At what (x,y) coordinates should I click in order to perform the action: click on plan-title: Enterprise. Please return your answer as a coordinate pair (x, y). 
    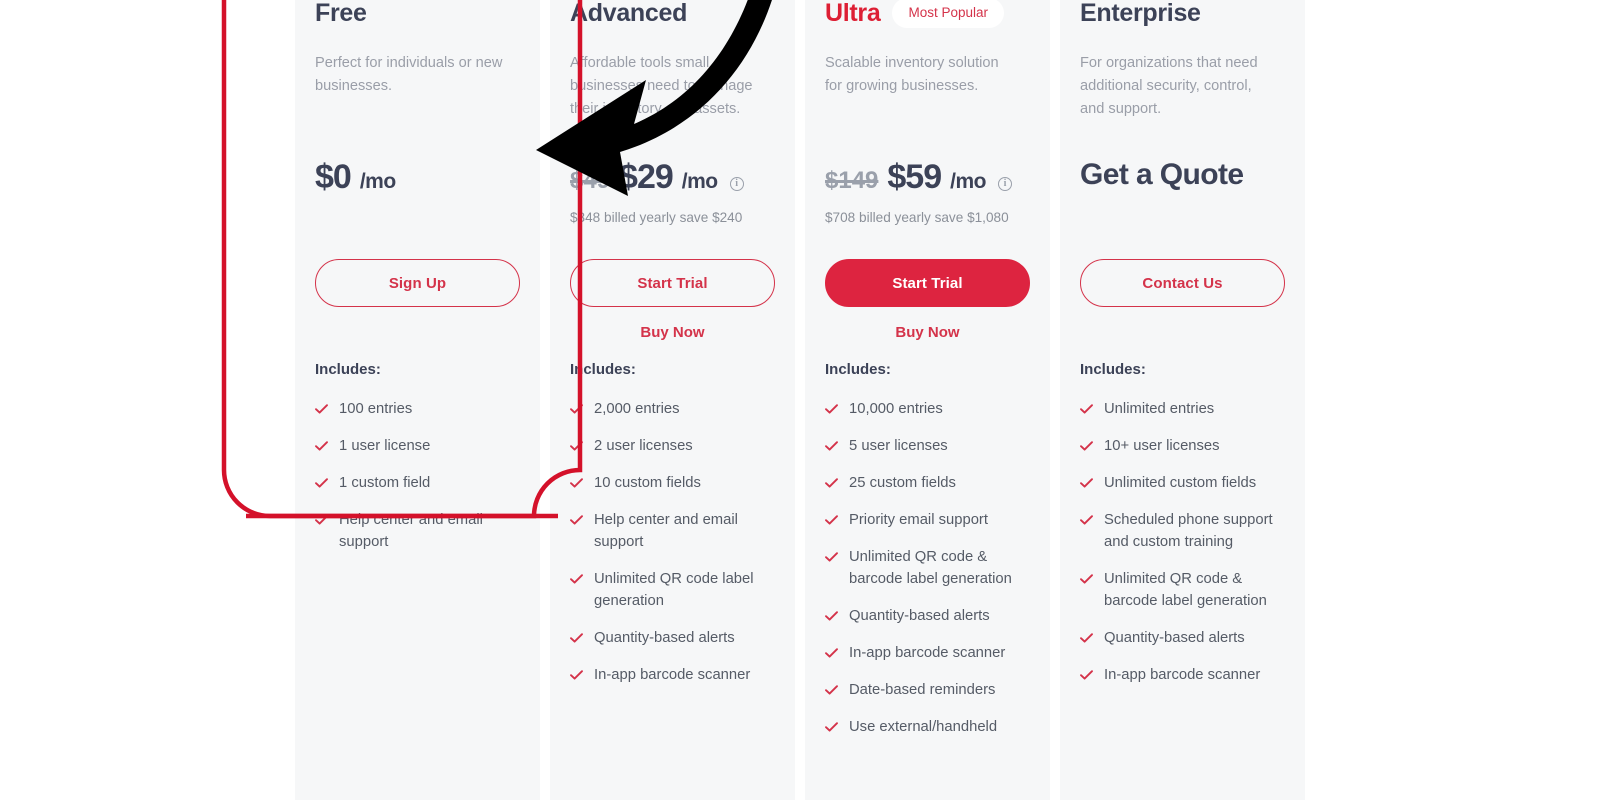
    Looking at the image, I should click on (1140, 13).